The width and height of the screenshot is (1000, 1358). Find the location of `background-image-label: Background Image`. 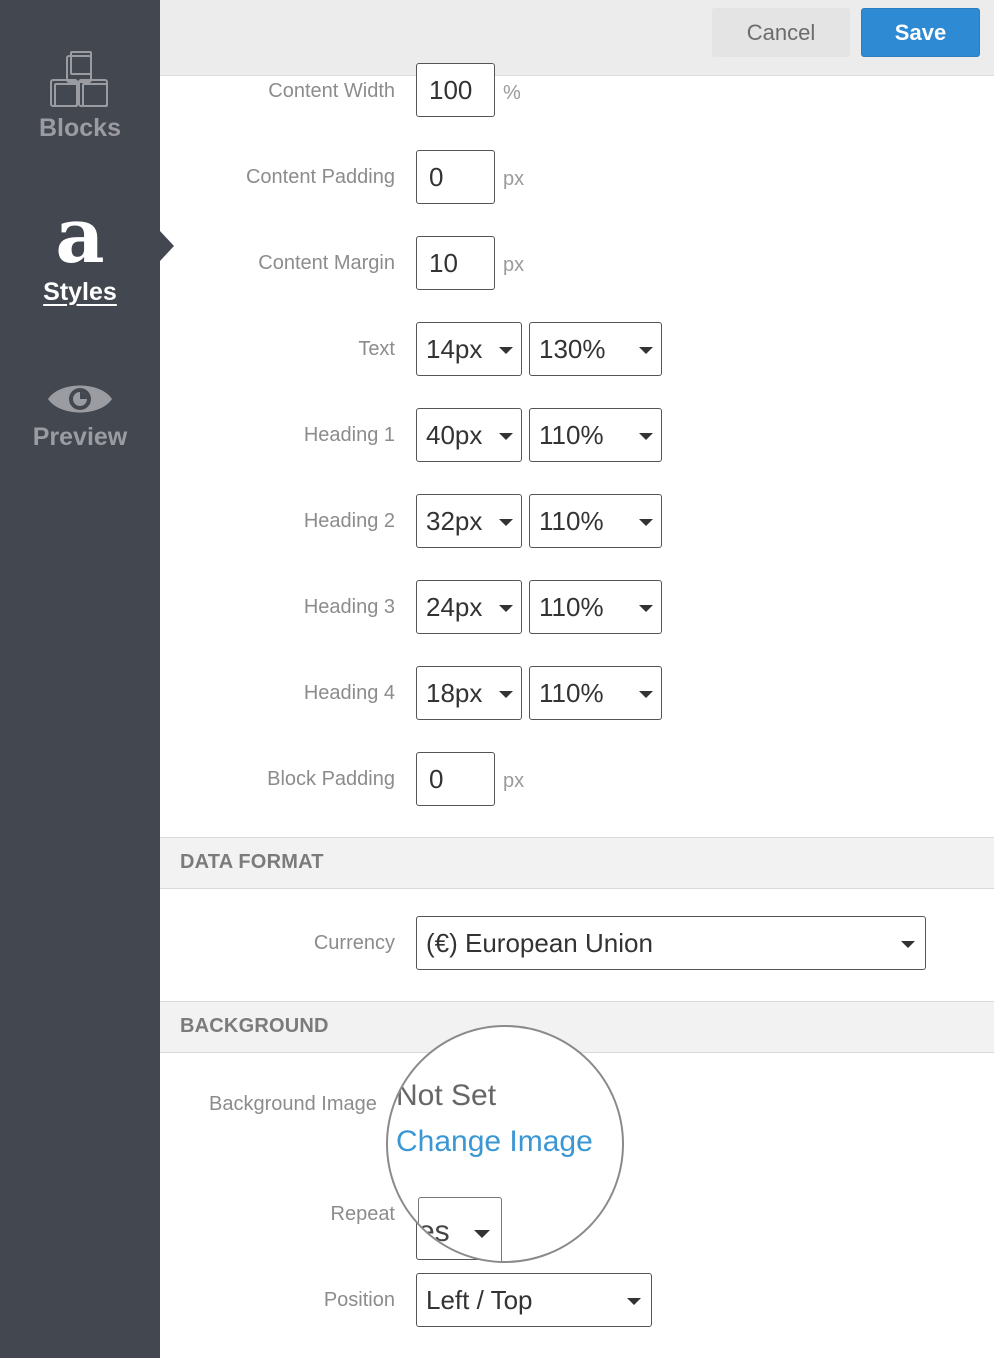

background-image-label: Background Image is located at coordinates (293, 1104).